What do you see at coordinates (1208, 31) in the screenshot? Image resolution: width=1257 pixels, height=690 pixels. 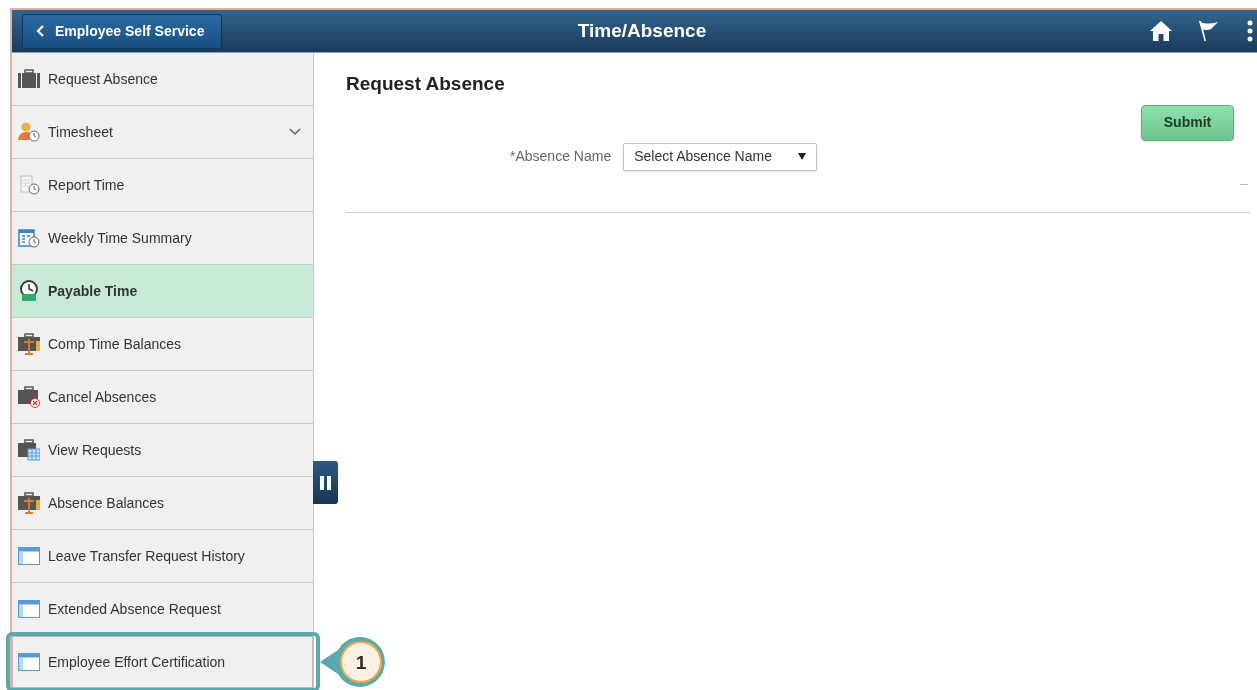 I see `flag-icon` at bounding box center [1208, 31].